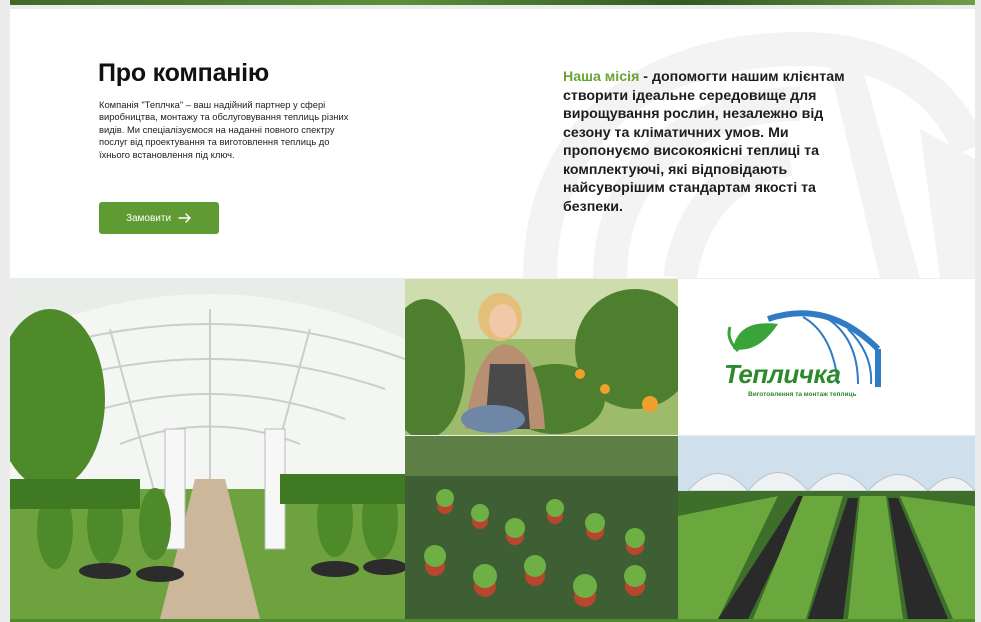 Image resolution: width=981 pixels, height=622 pixels. Describe the element at coordinates (541, 527) in the screenshot. I see `seedlings-photo` at that location.